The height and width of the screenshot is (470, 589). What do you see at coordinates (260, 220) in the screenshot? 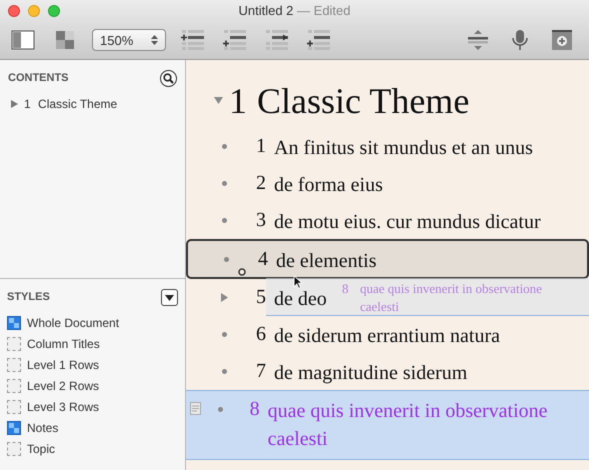
I see `row-number: 3` at bounding box center [260, 220].